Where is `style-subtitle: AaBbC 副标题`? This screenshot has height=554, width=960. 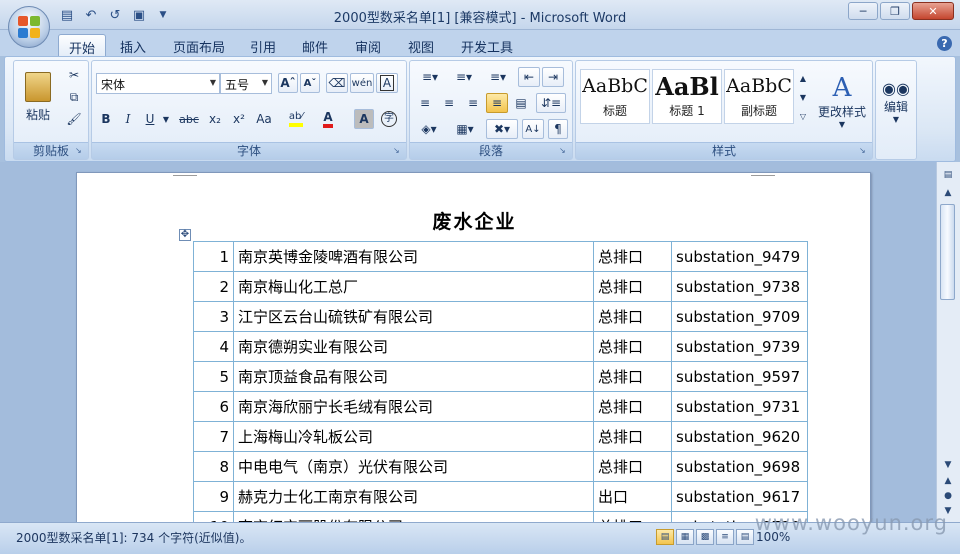
style-subtitle: AaBbC 副标题 is located at coordinates (759, 96).